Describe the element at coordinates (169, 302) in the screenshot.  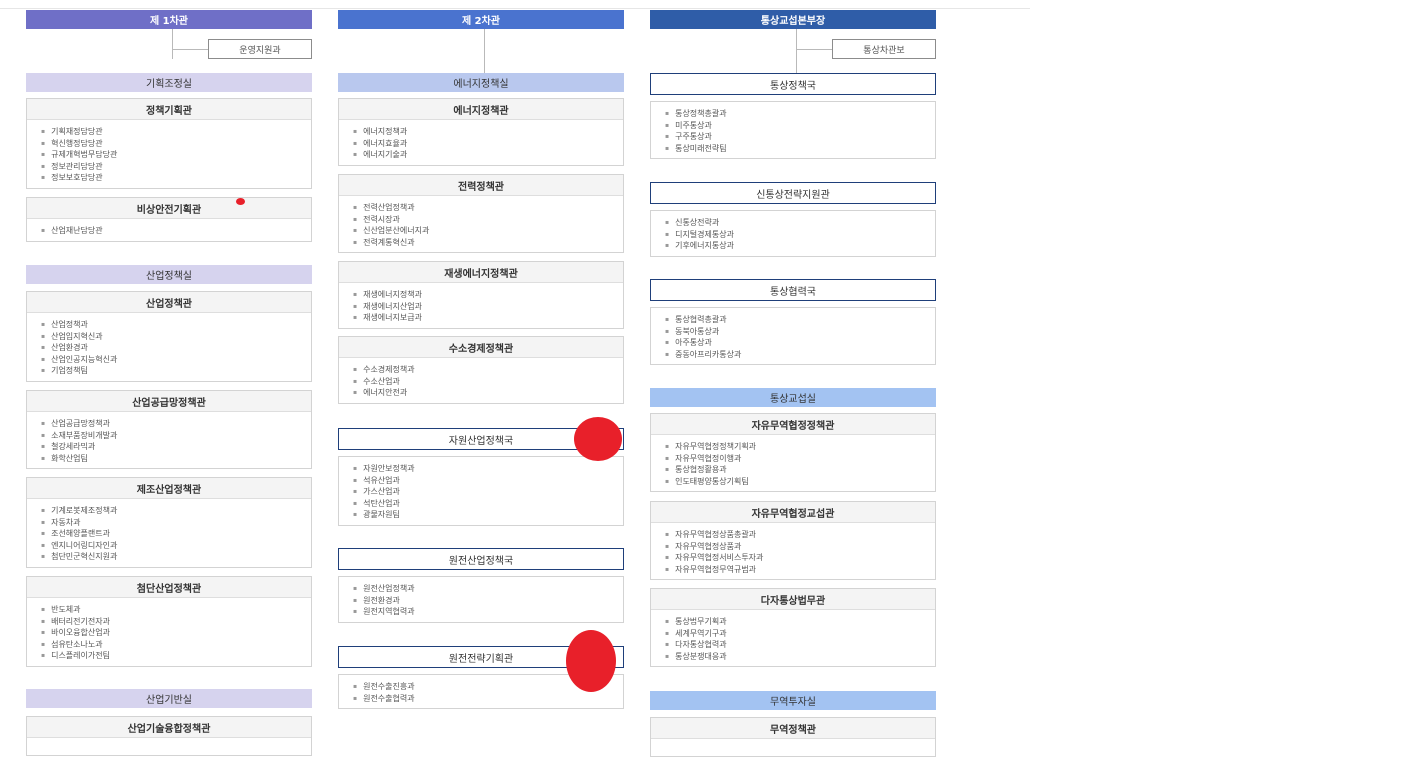
I see `card-title: 산업정책관` at that location.